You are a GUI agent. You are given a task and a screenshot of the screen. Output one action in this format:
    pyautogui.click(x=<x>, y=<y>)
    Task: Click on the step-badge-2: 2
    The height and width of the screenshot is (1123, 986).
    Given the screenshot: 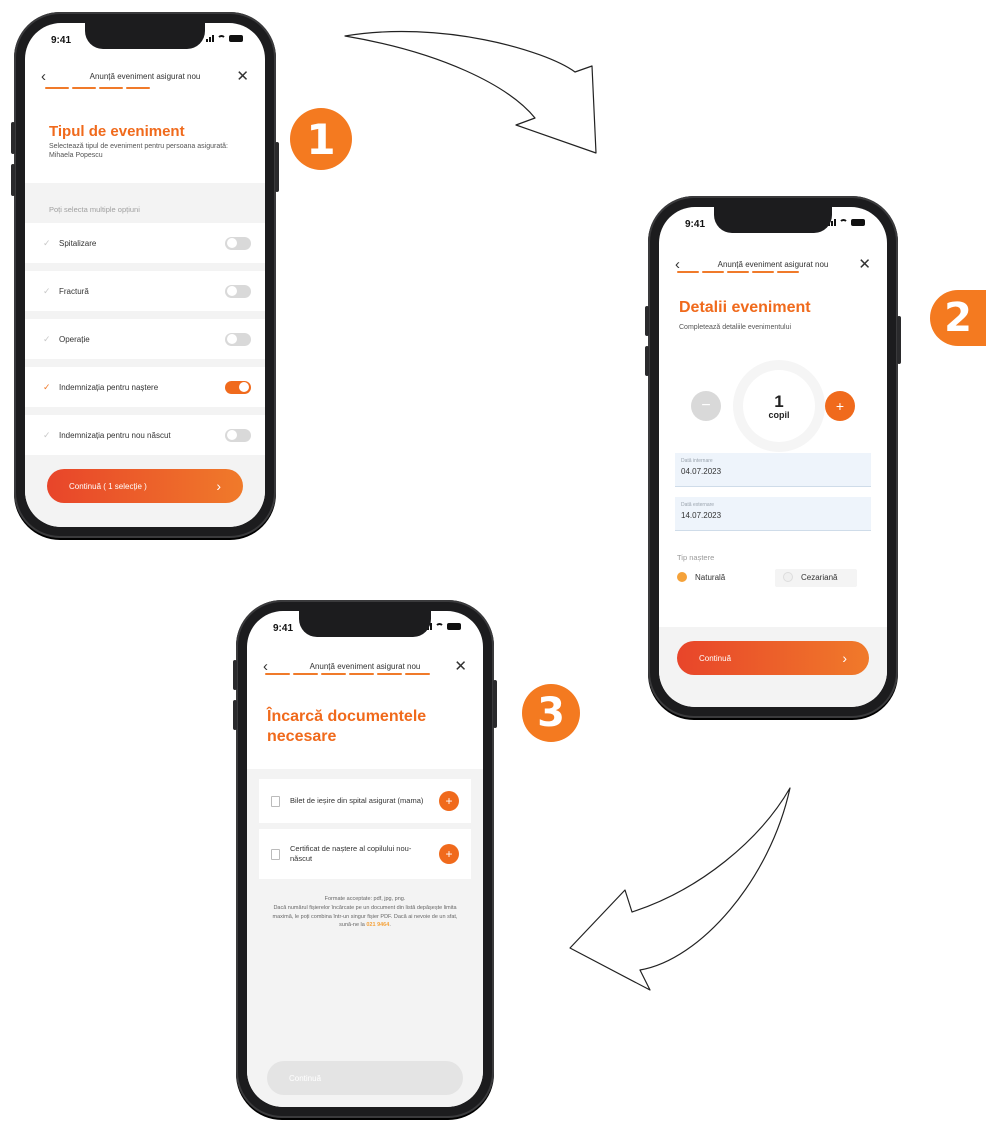 What is the action you would take?
    pyautogui.click(x=958, y=318)
    